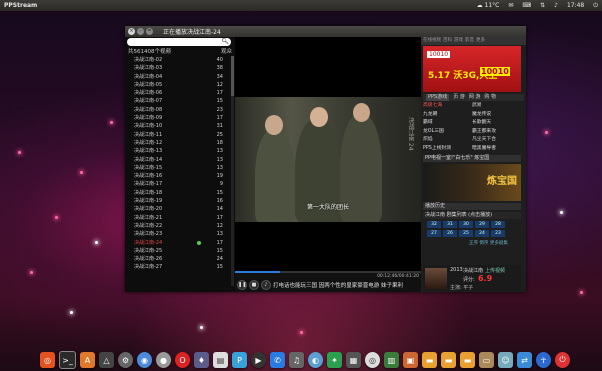 The image size is (602, 371). I want to click on episode-button: 27, so click(434, 233).